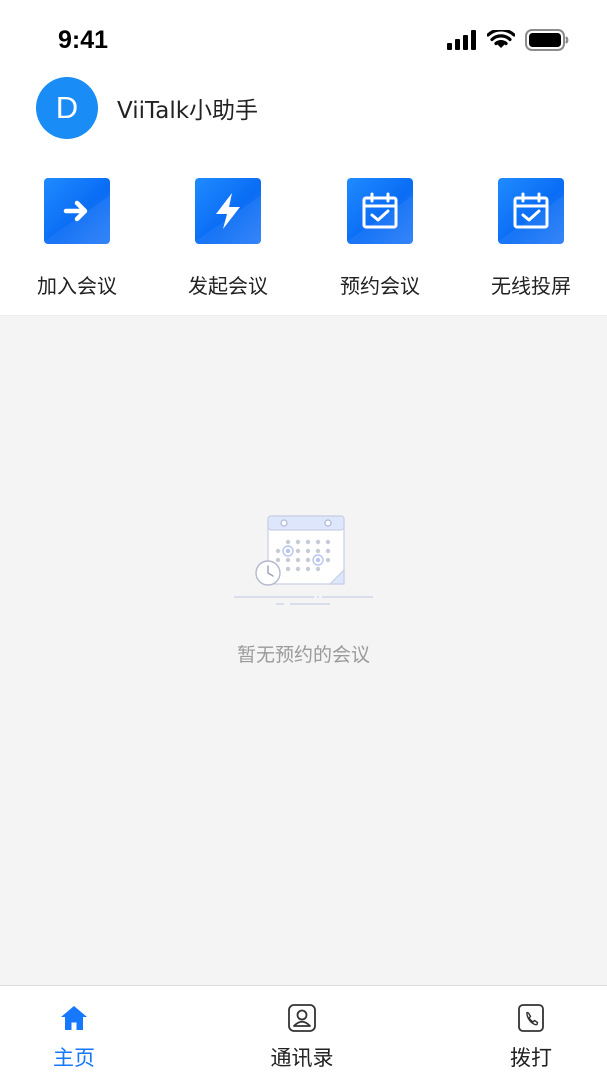 This screenshot has width=607, height=1080. Describe the element at coordinates (531, 1033) in the screenshot. I see `tab-dial: 拨打` at that location.